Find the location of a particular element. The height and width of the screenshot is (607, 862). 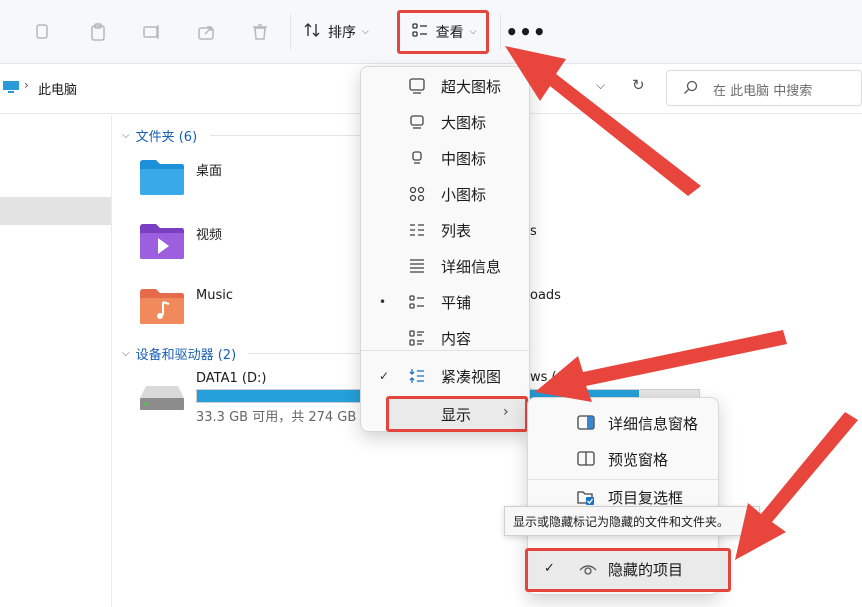

more-options-button: ••• is located at coordinates (525, 32).